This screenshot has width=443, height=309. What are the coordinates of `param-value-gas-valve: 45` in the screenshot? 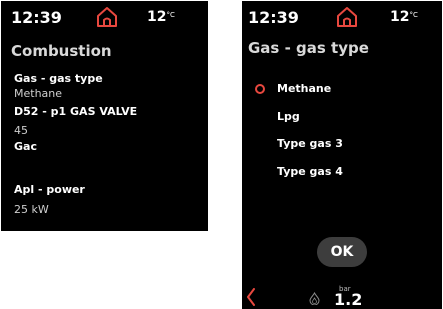 It's located at (21, 130).